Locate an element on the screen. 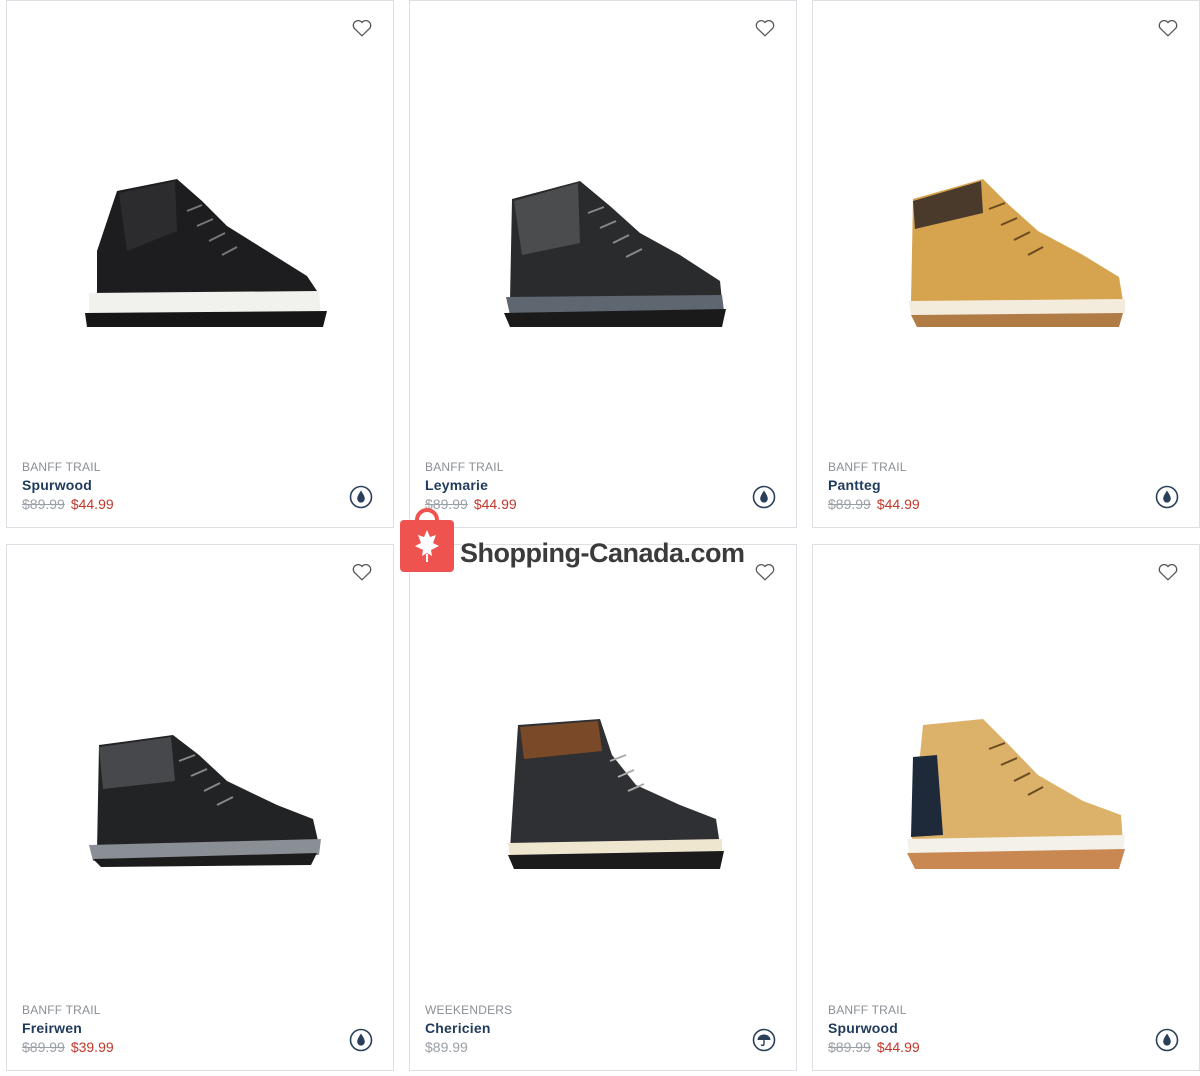 The image size is (1200, 1076). product-name: Leymarie is located at coordinates (580, 485).